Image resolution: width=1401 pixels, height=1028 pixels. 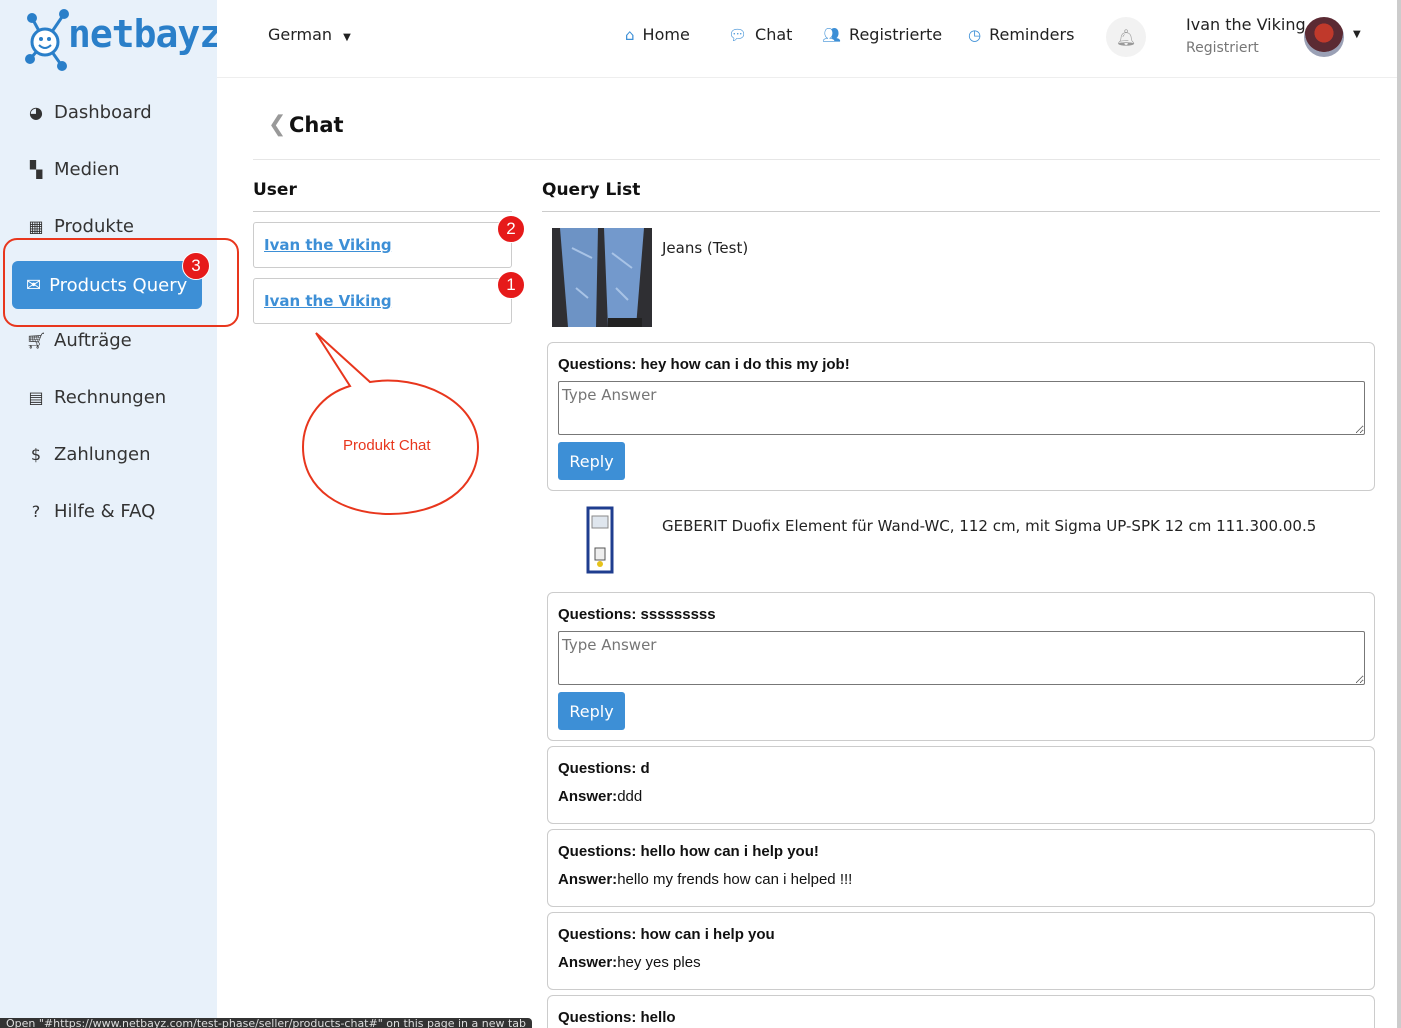 What do you see at coordinates (316, 125) in the screenshot?
I see `page-title: Chat` at bounding box center [316, 125].